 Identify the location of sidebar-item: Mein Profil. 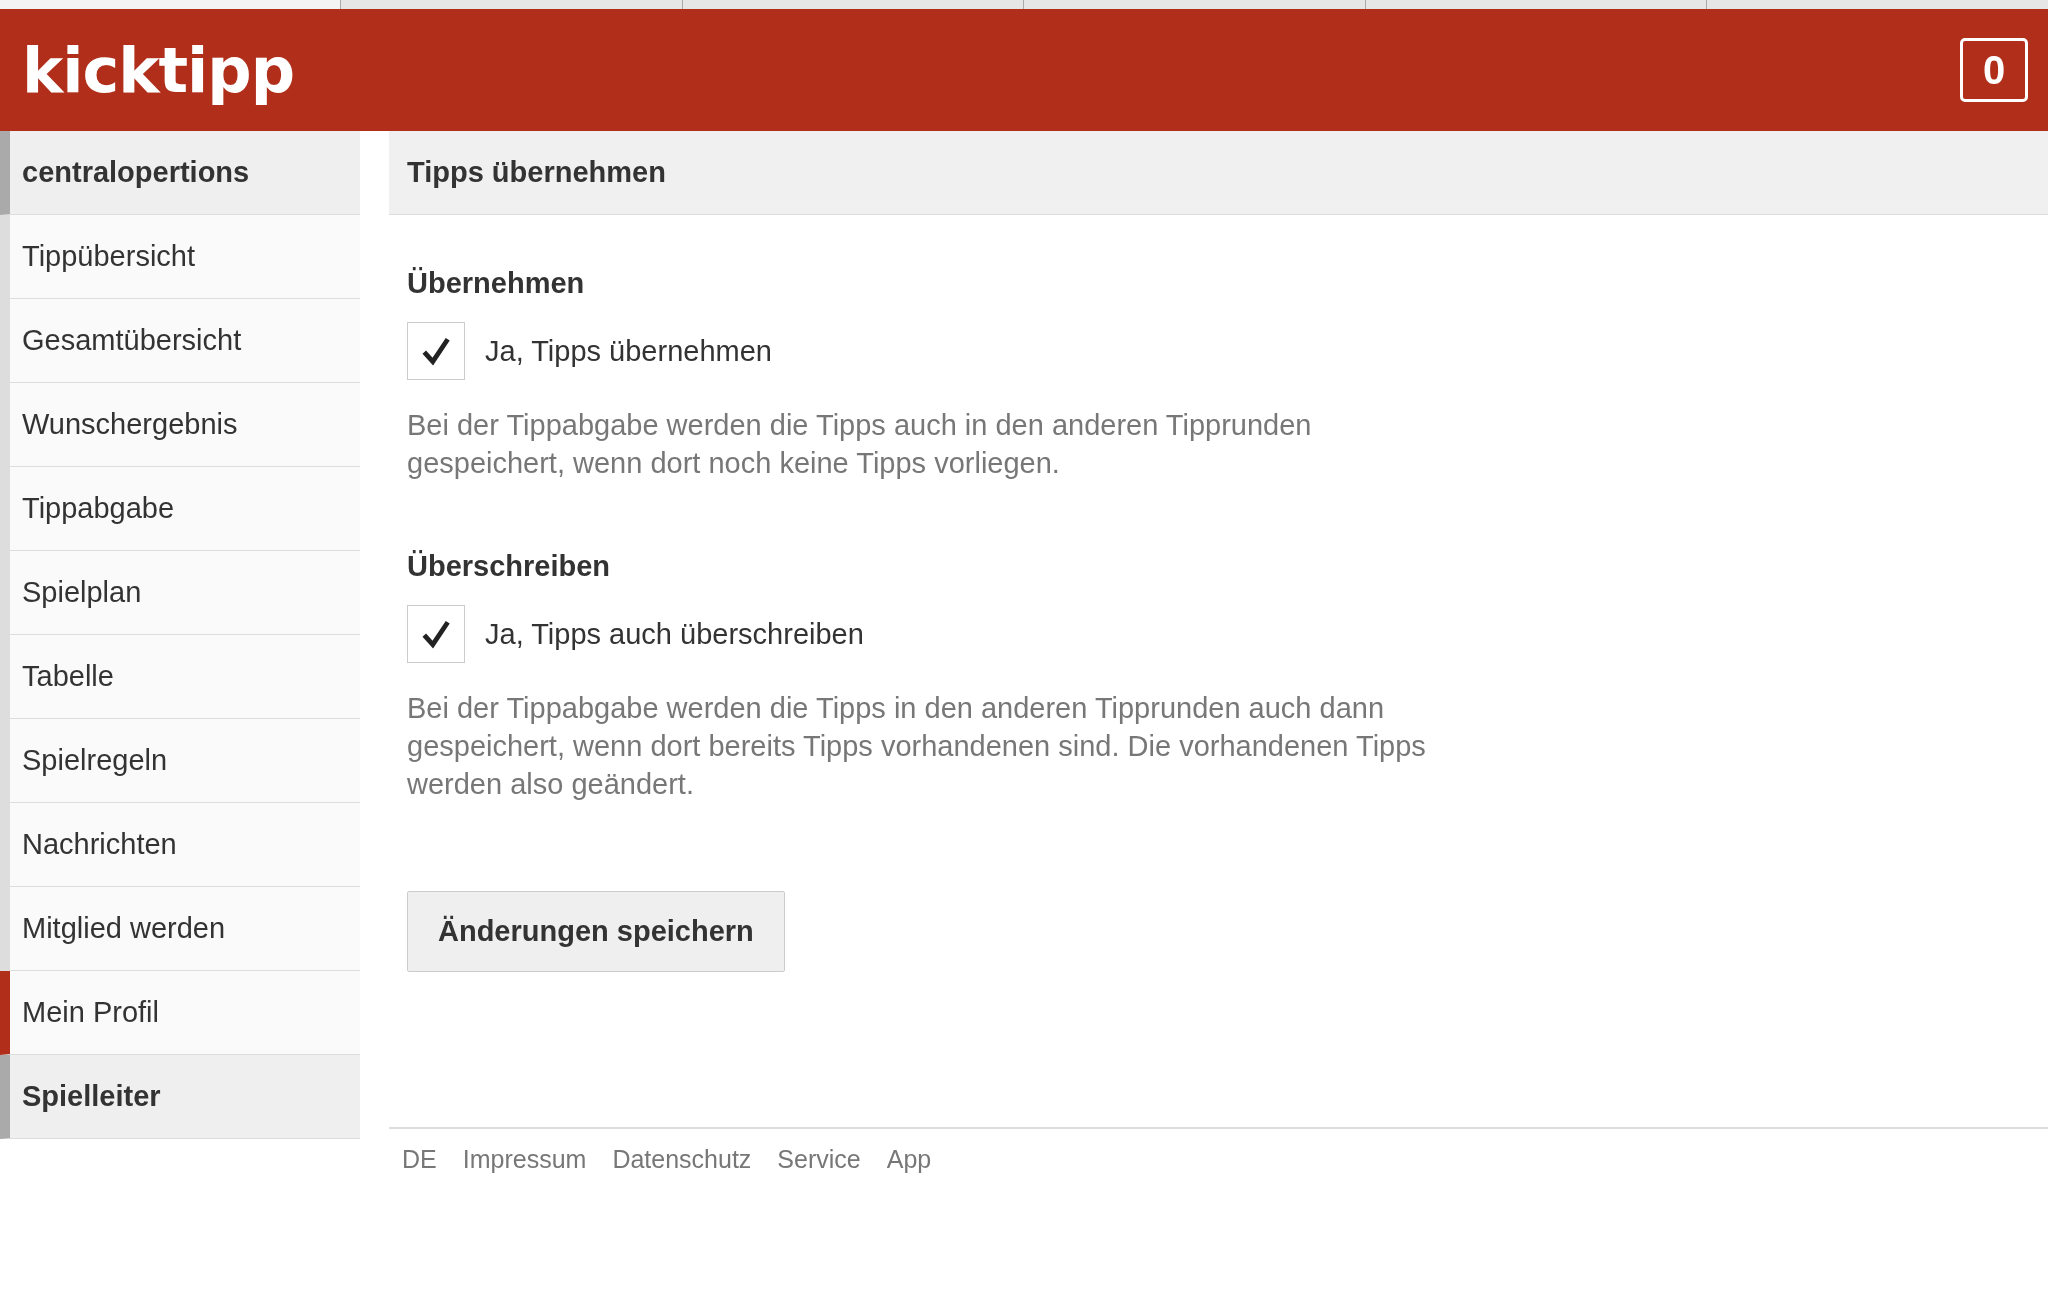
(180, 1013).